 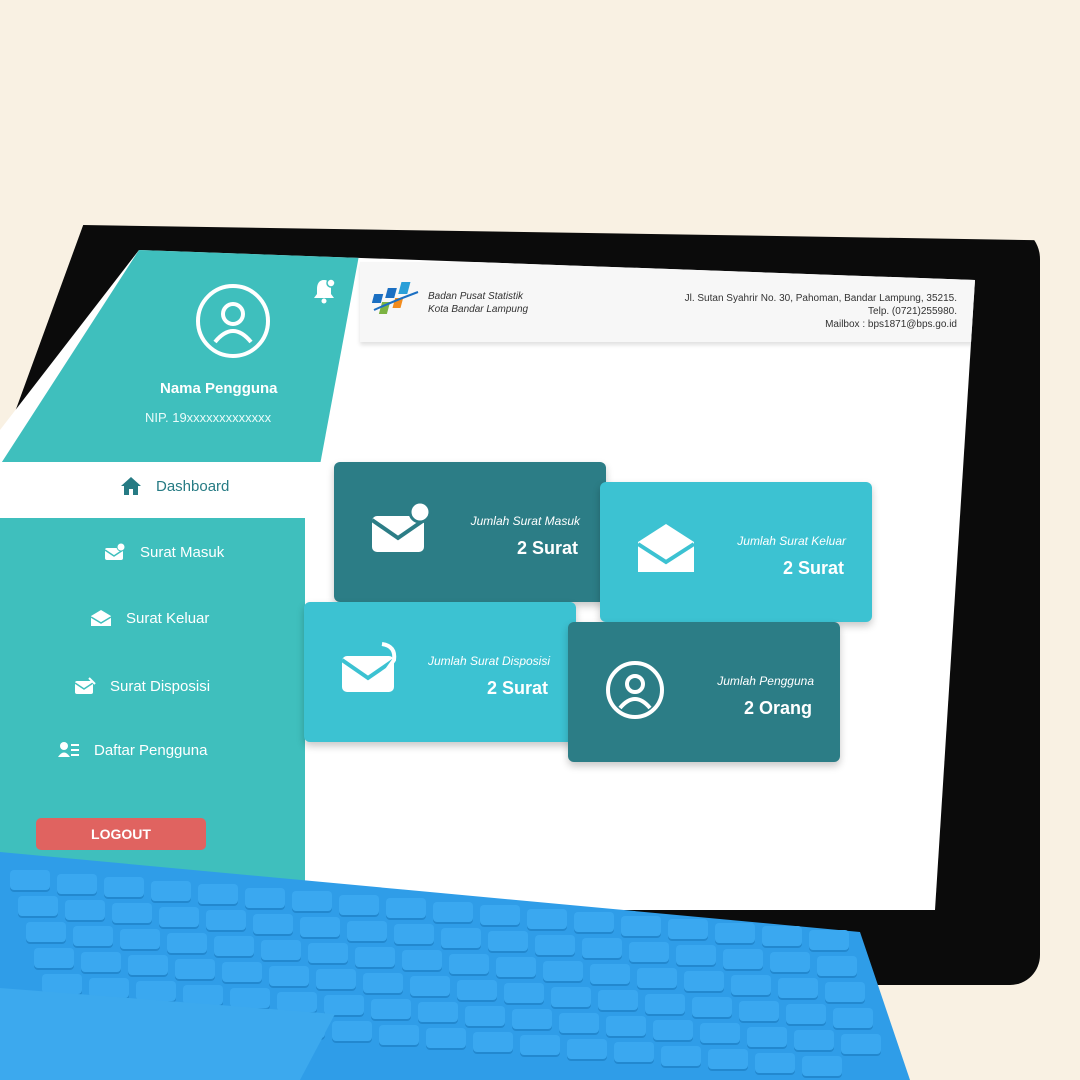 I want to click on card-label: Jumlah Surat Keluar, so click(x=791, y=541).